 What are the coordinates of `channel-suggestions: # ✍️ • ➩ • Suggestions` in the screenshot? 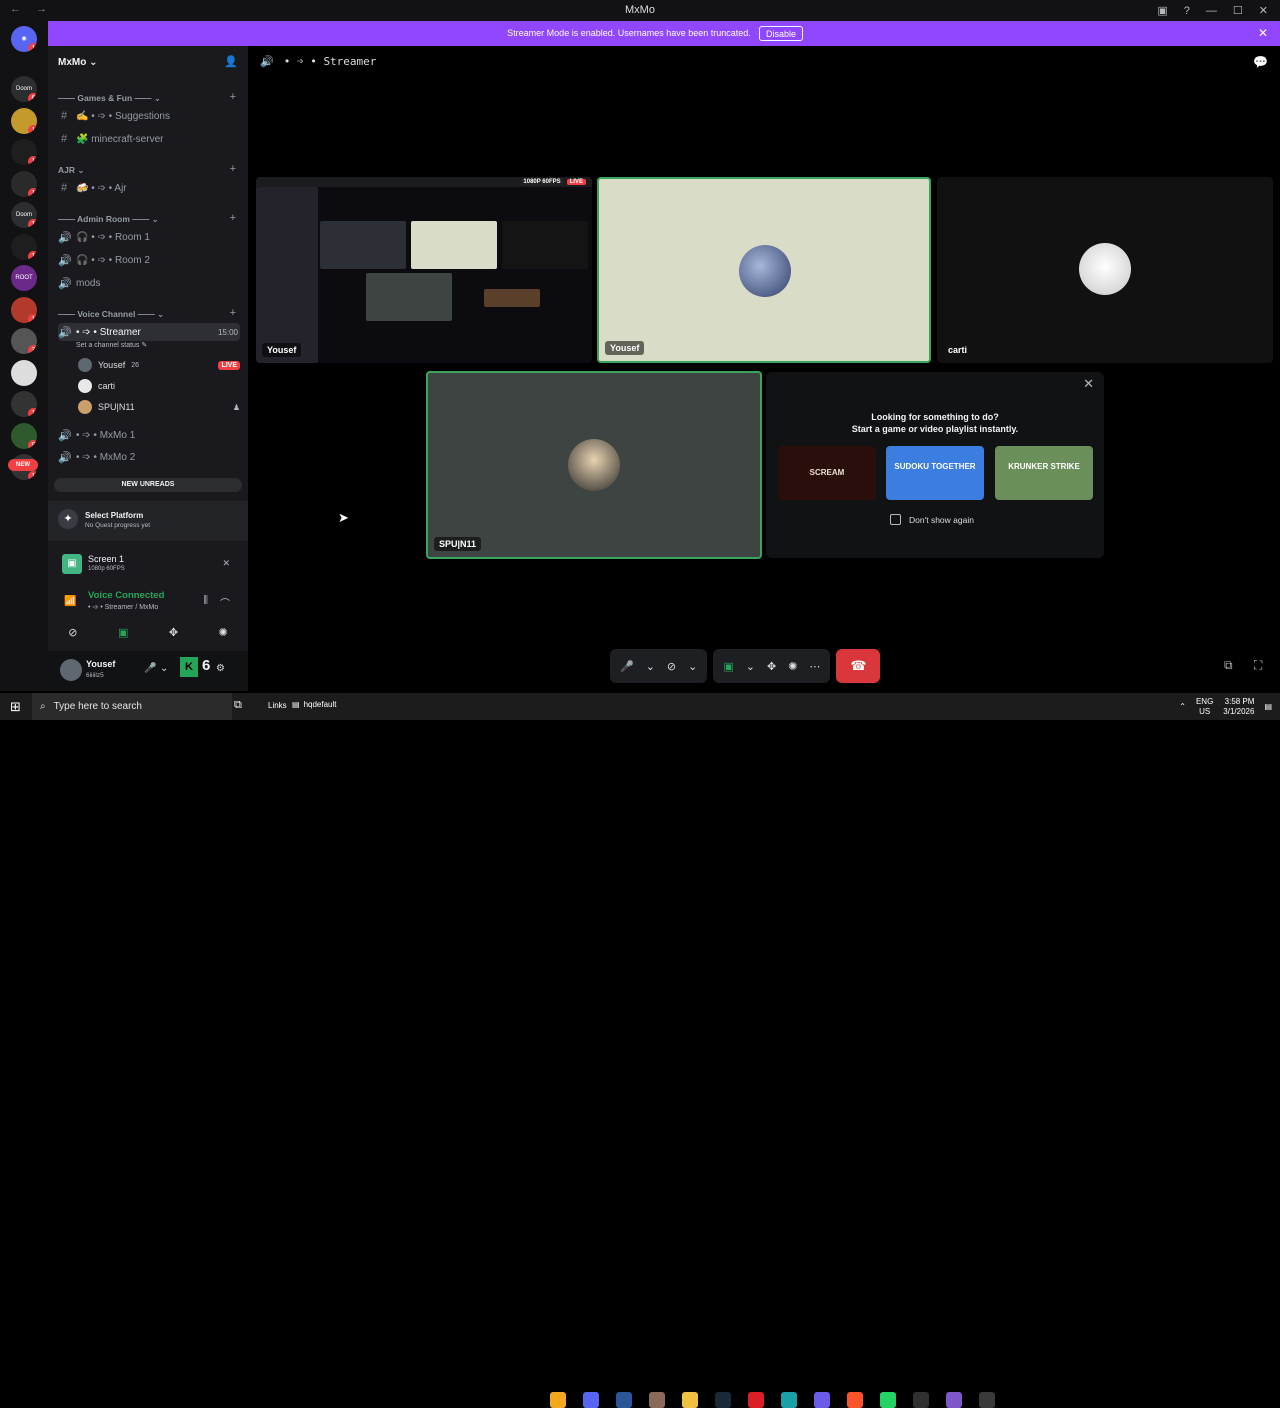 It's located at (149, 116).